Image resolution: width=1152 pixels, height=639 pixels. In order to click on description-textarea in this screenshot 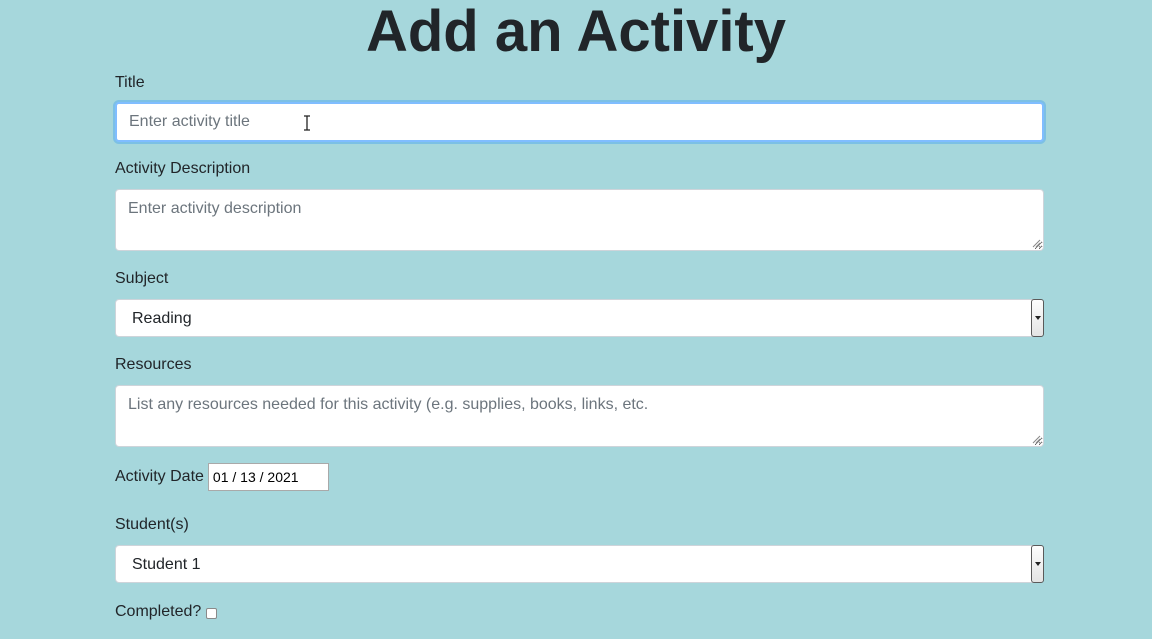, I will do `click(579, 220)`.